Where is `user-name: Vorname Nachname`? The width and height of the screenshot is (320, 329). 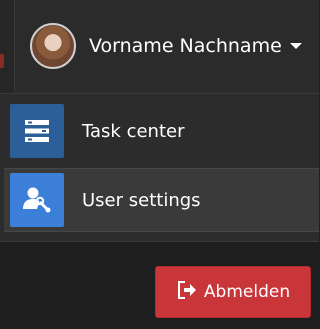 user-name: Vorname Nachname is located at coordinates (185, 46).